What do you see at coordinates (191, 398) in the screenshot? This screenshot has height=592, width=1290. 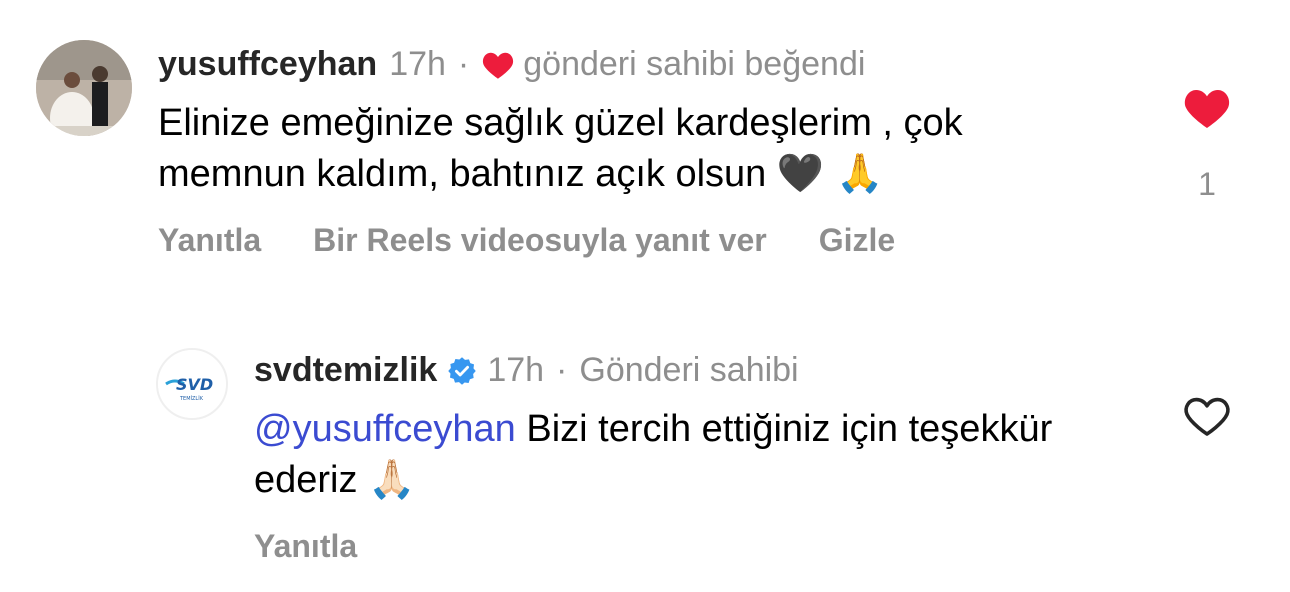 I see `svg-text: TEMİZLİK` at bounding box center [191, 398].